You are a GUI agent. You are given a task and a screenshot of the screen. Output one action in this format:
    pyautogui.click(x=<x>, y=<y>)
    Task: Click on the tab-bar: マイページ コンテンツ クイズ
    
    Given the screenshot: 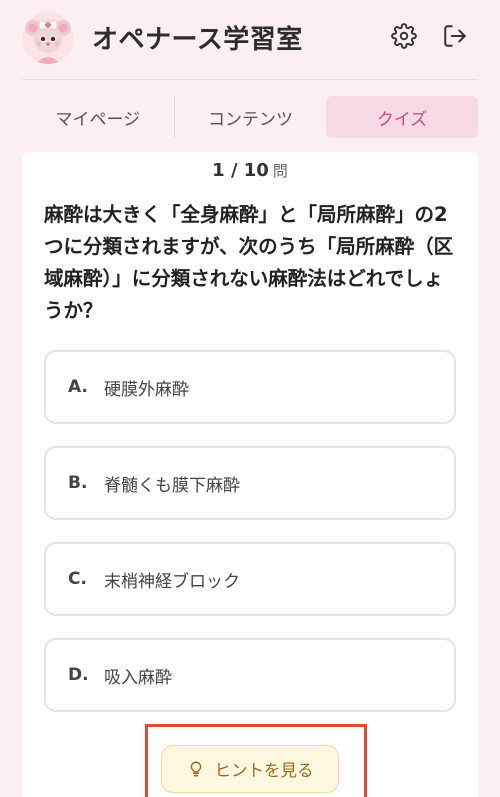 What is the action you would take?
    pyautogui.click(x=250, y=117)
    